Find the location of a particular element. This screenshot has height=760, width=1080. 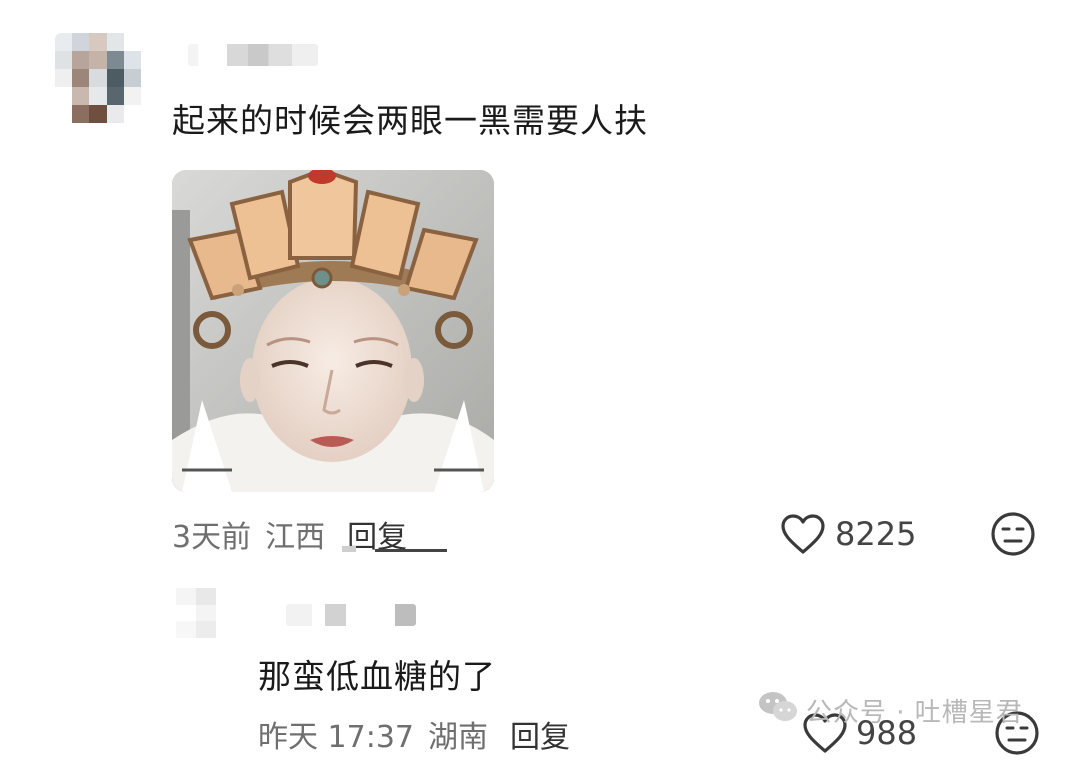

comment-time: 3天前 is located at coordinates (212, 537).